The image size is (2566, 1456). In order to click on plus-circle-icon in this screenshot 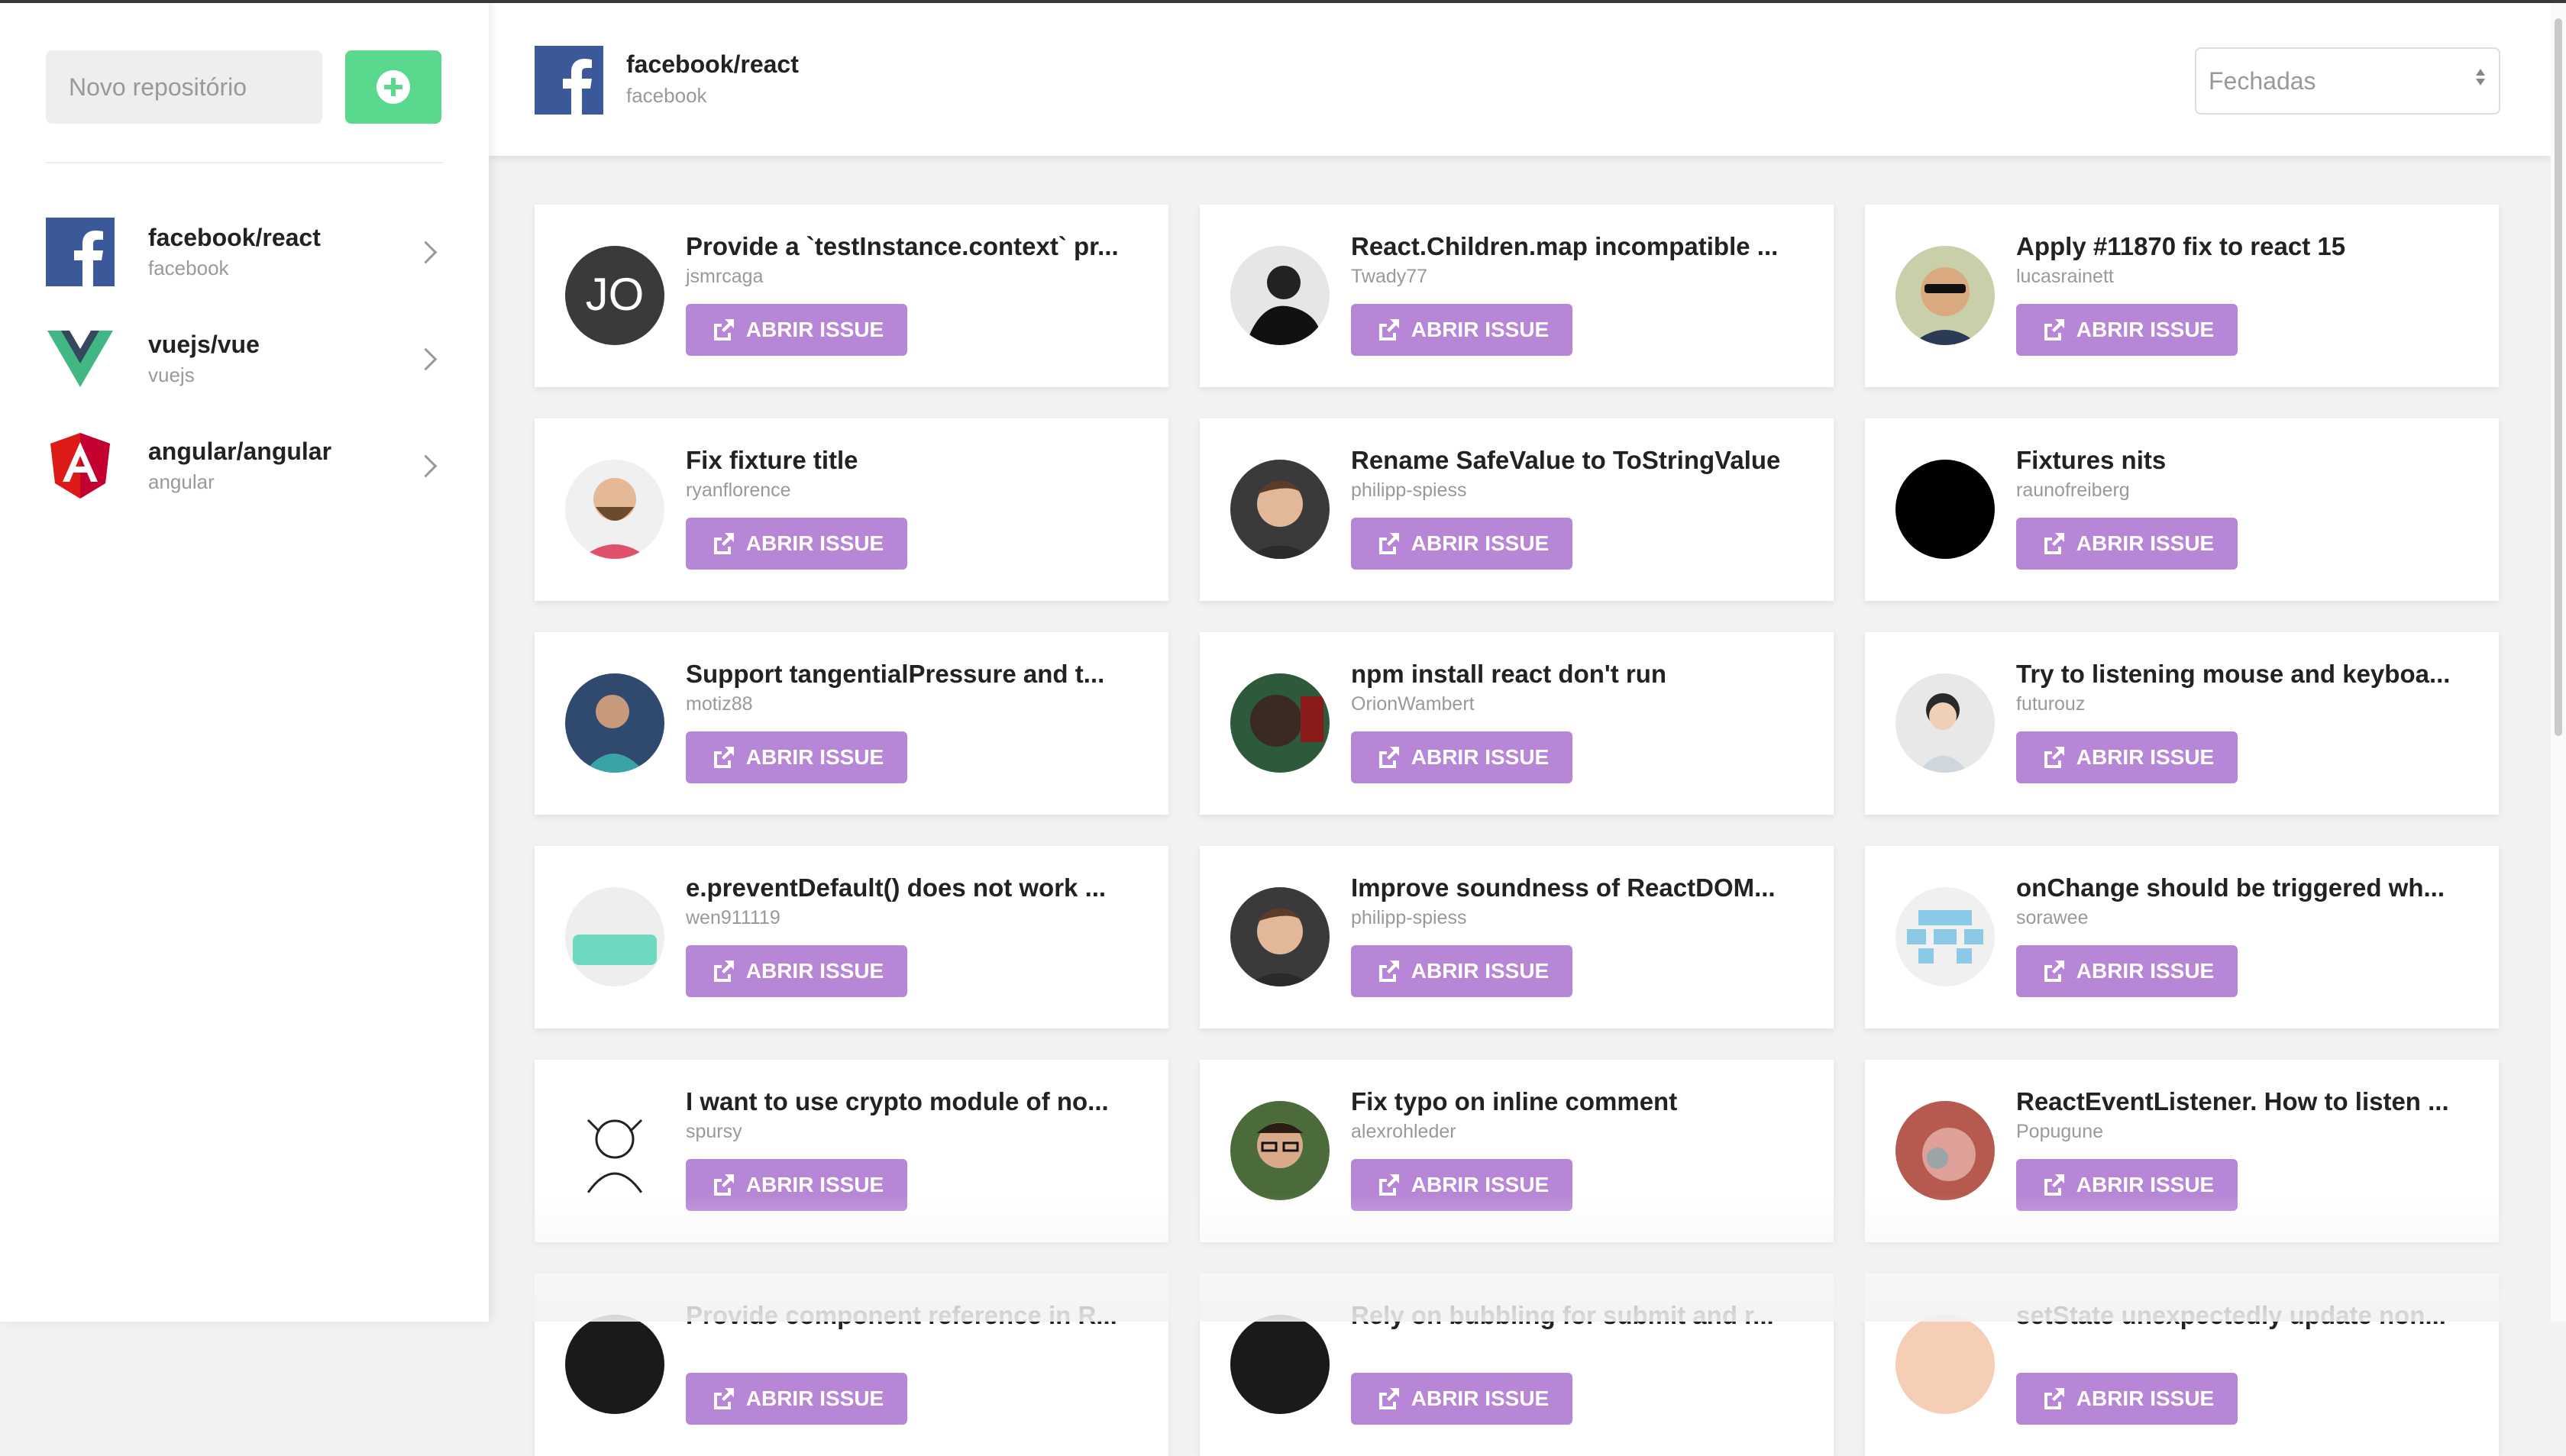, I will do `click(393, 87)`.